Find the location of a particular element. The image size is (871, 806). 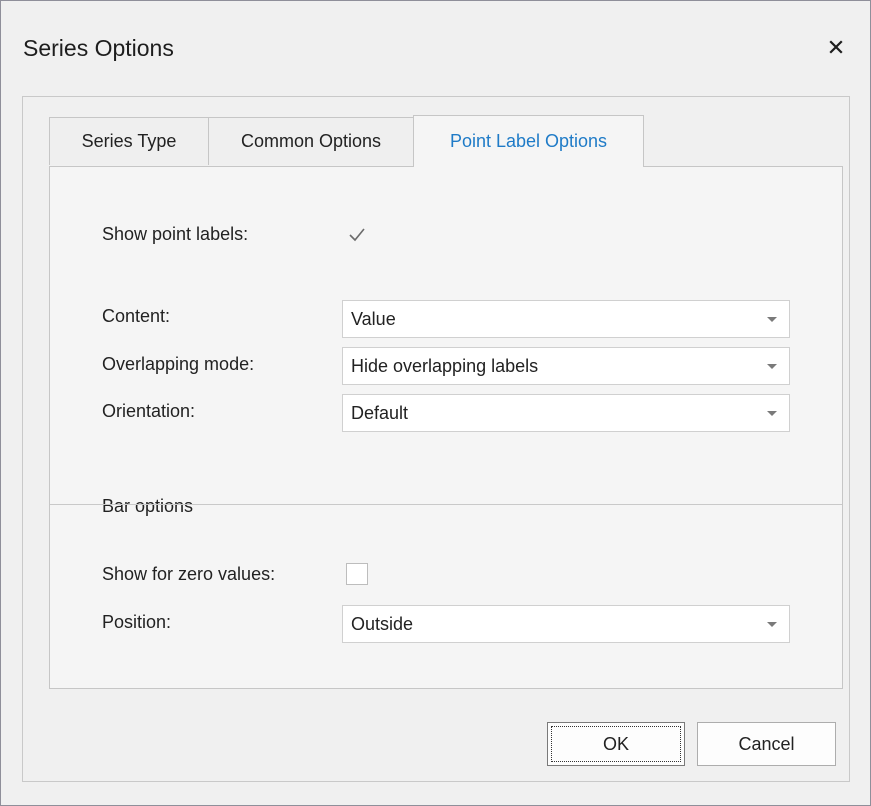

tab-common-options: Common Options is located at coordinates (311, 141).